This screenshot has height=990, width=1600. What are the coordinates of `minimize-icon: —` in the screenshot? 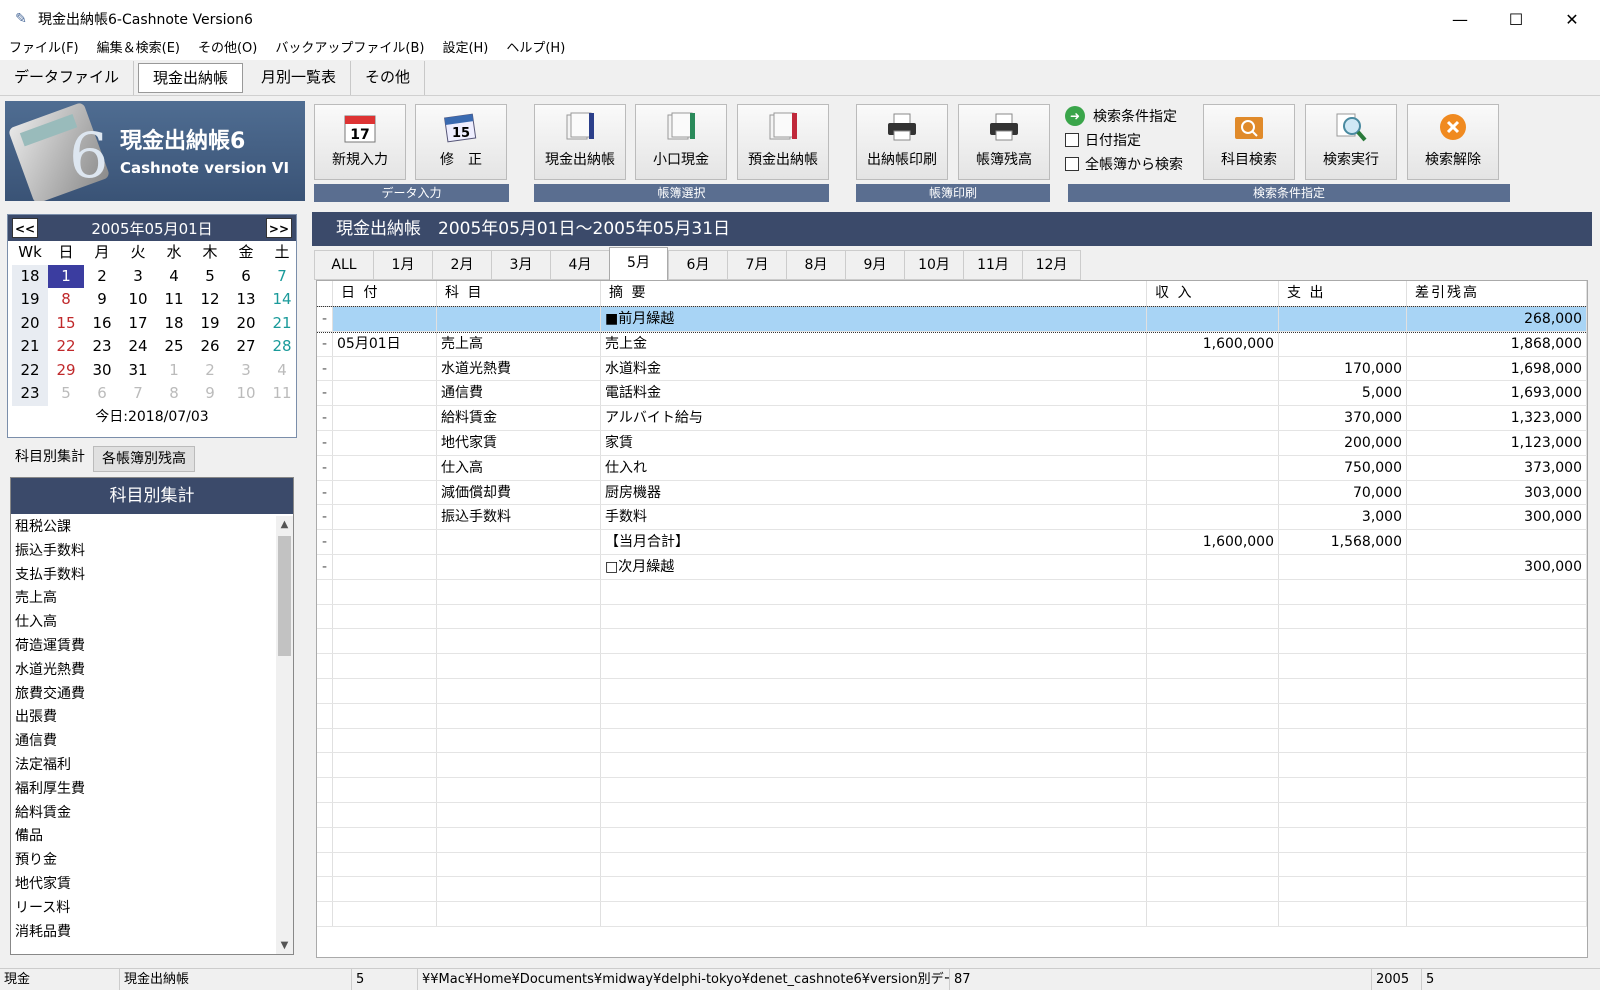 It's located at (1460, 19).